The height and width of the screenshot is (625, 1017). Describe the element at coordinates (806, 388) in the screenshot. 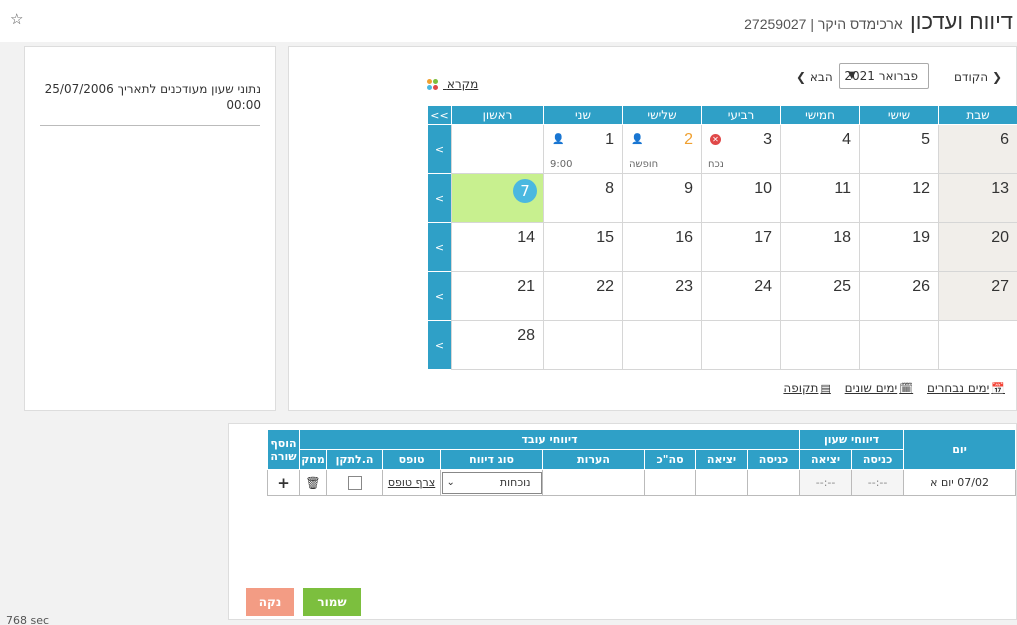

I see `period-link: ▤תקופה` at that location.